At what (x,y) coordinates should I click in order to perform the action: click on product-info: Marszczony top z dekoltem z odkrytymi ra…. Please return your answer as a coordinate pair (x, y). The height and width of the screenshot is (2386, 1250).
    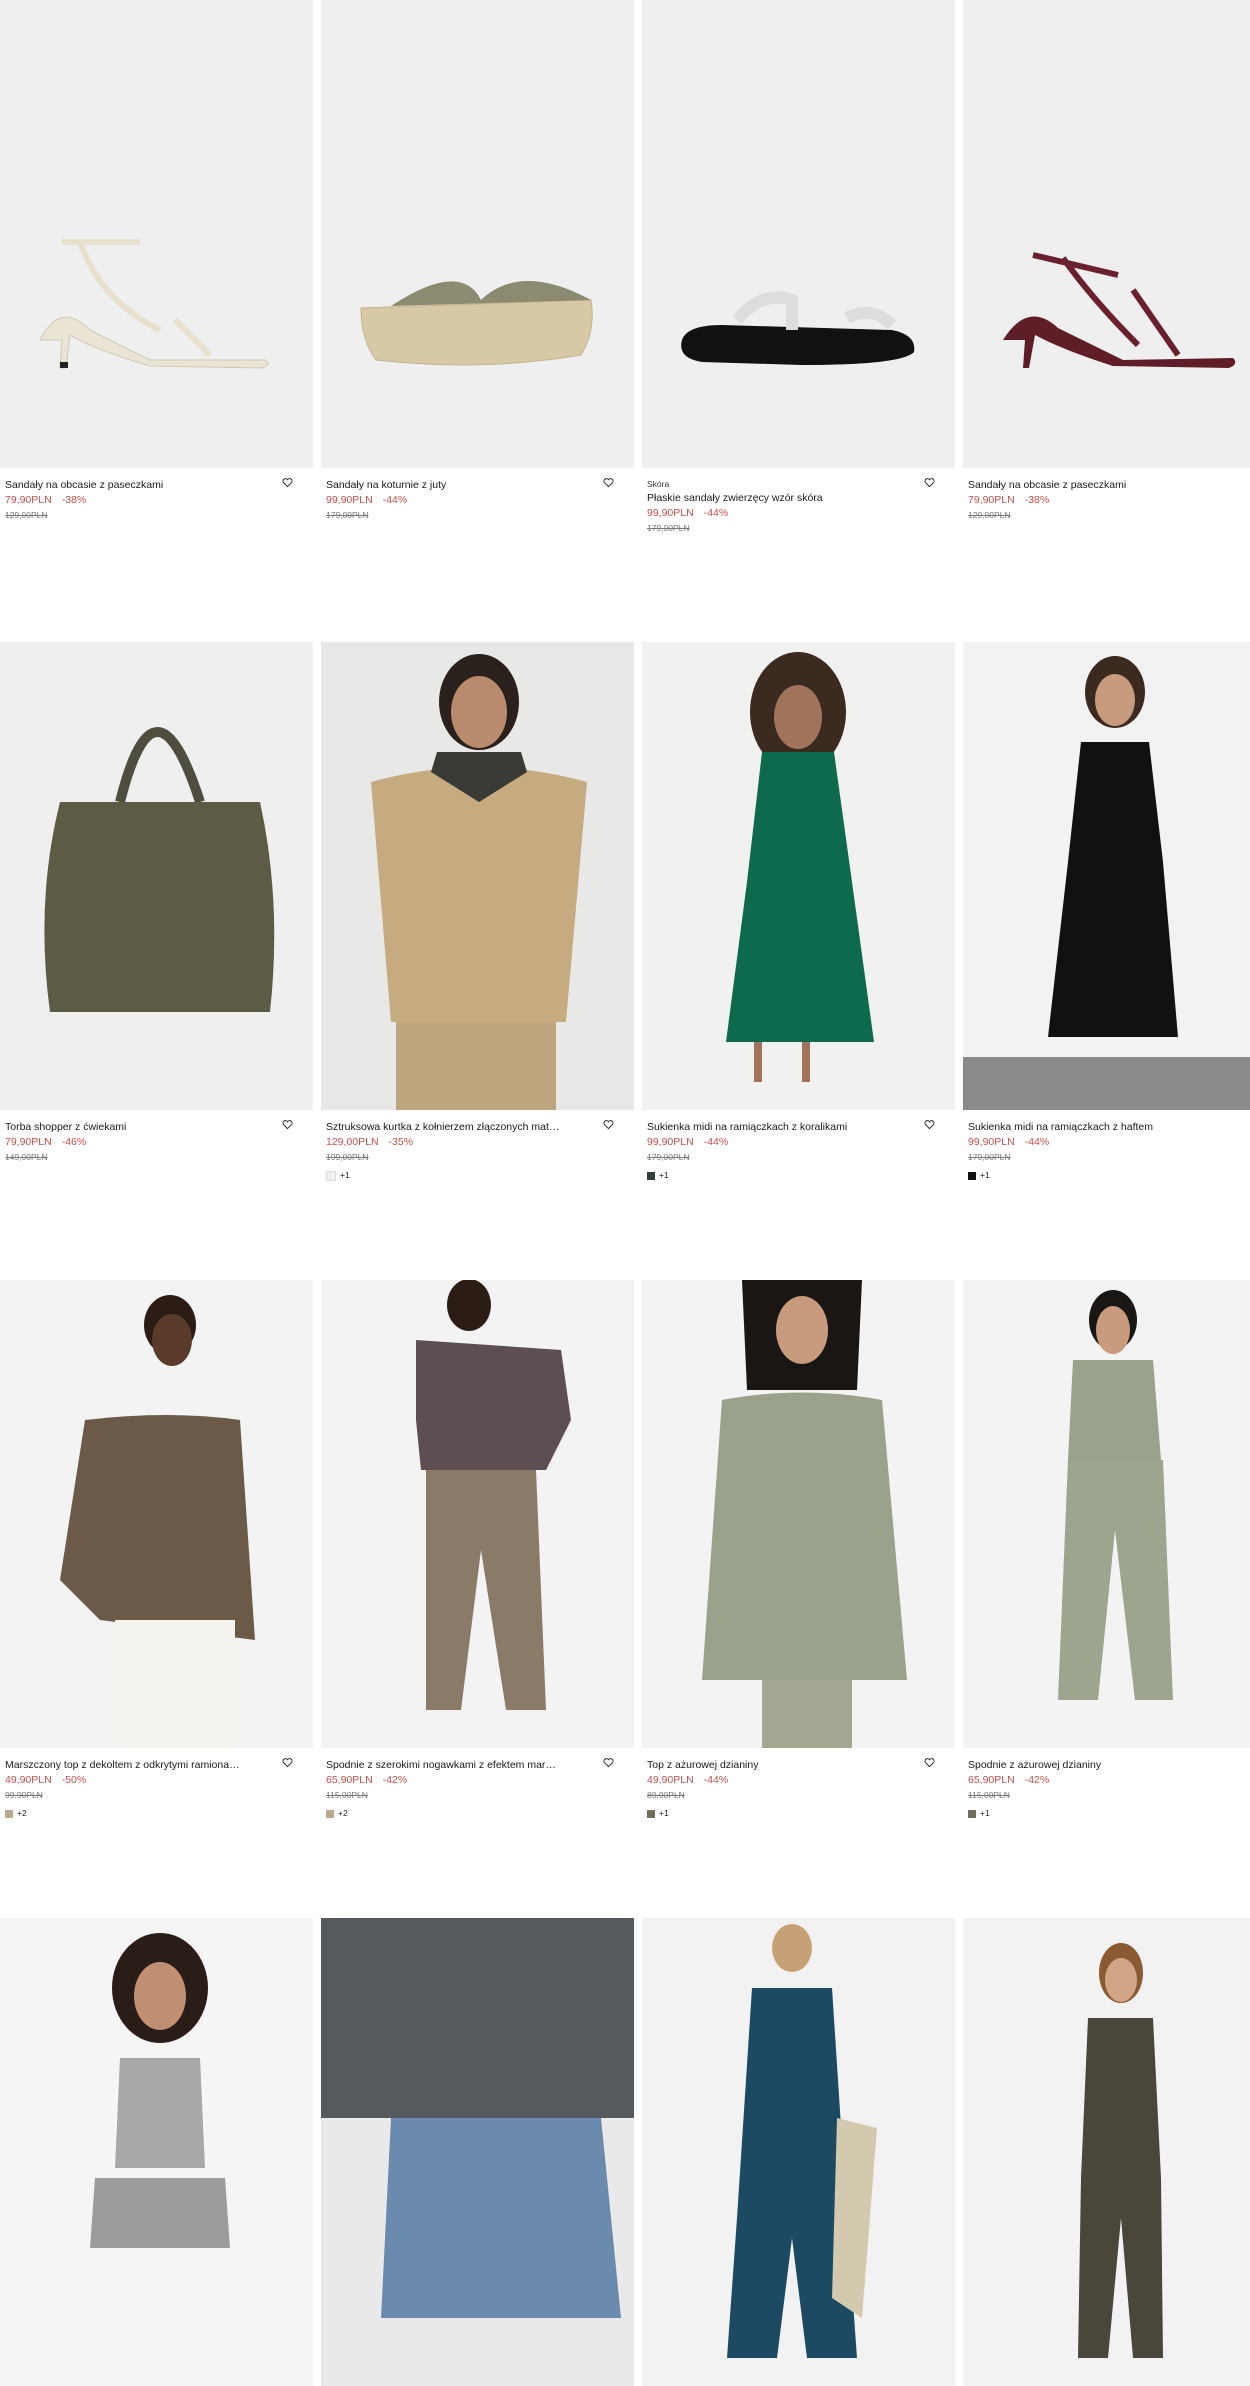
    Looking at the image, I should click on (156, 1784).